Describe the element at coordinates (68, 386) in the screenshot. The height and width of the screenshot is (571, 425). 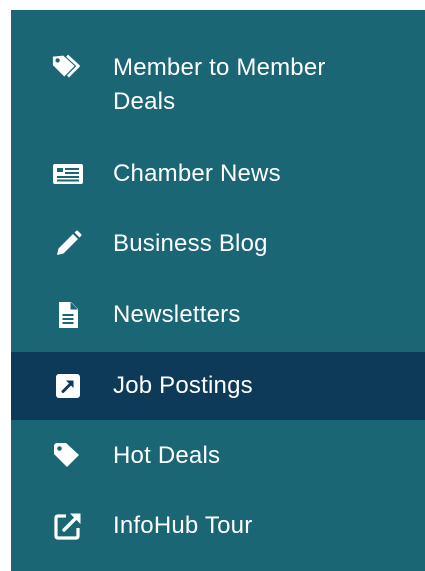
I see `external-link-square-icon` at that location.